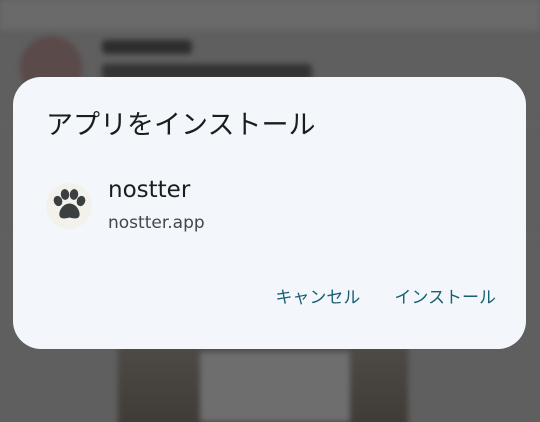 Image resolution: width=540 pixels, height=422 pixels. I want to click on dialog-actions: キャンセル インストール, so click(385, 295).